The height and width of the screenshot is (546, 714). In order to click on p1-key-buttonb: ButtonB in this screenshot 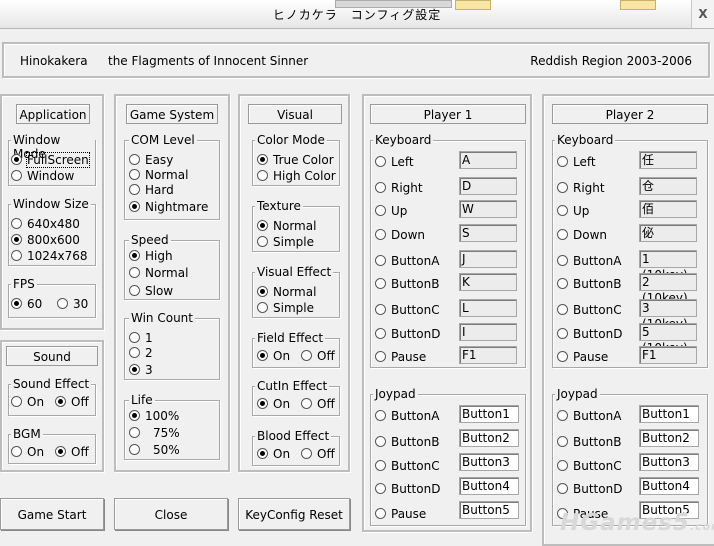, I will do `click(407, 284)`.